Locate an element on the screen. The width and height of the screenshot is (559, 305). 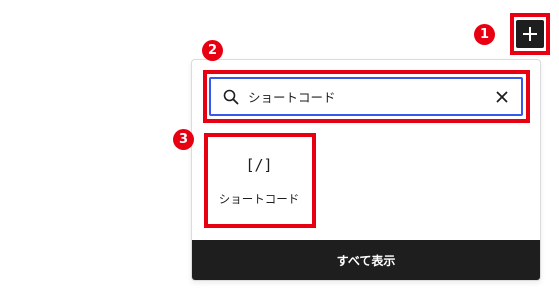
block-item-shortcode: [/] ショートコード is located at coordinates (259, 179).